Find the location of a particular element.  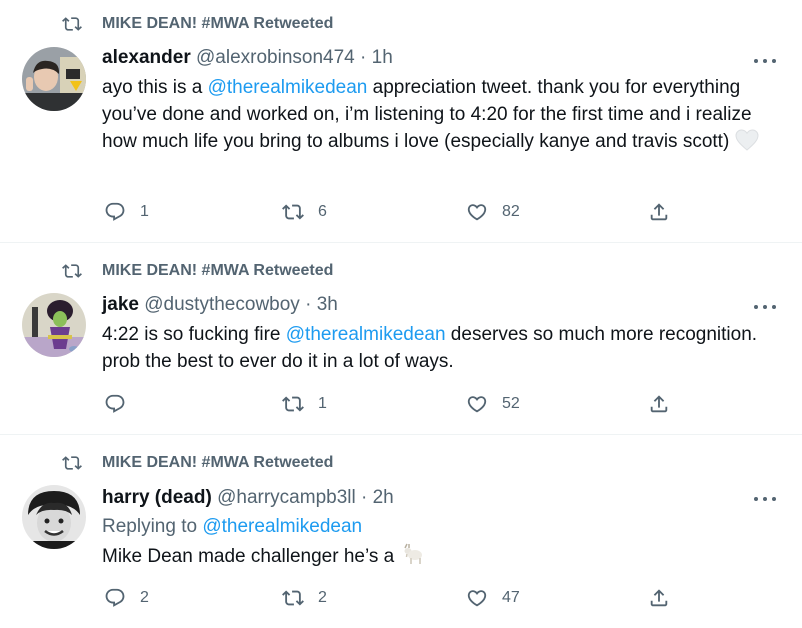

timestamp: 3h is located at coordinates (327, 304).